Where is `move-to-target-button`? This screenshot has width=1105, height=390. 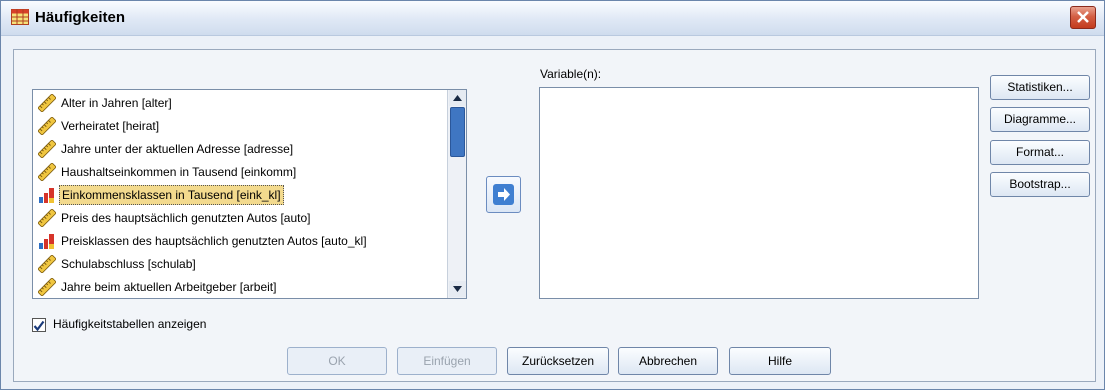
move-to-target-button is located at coordinates (503, 194).